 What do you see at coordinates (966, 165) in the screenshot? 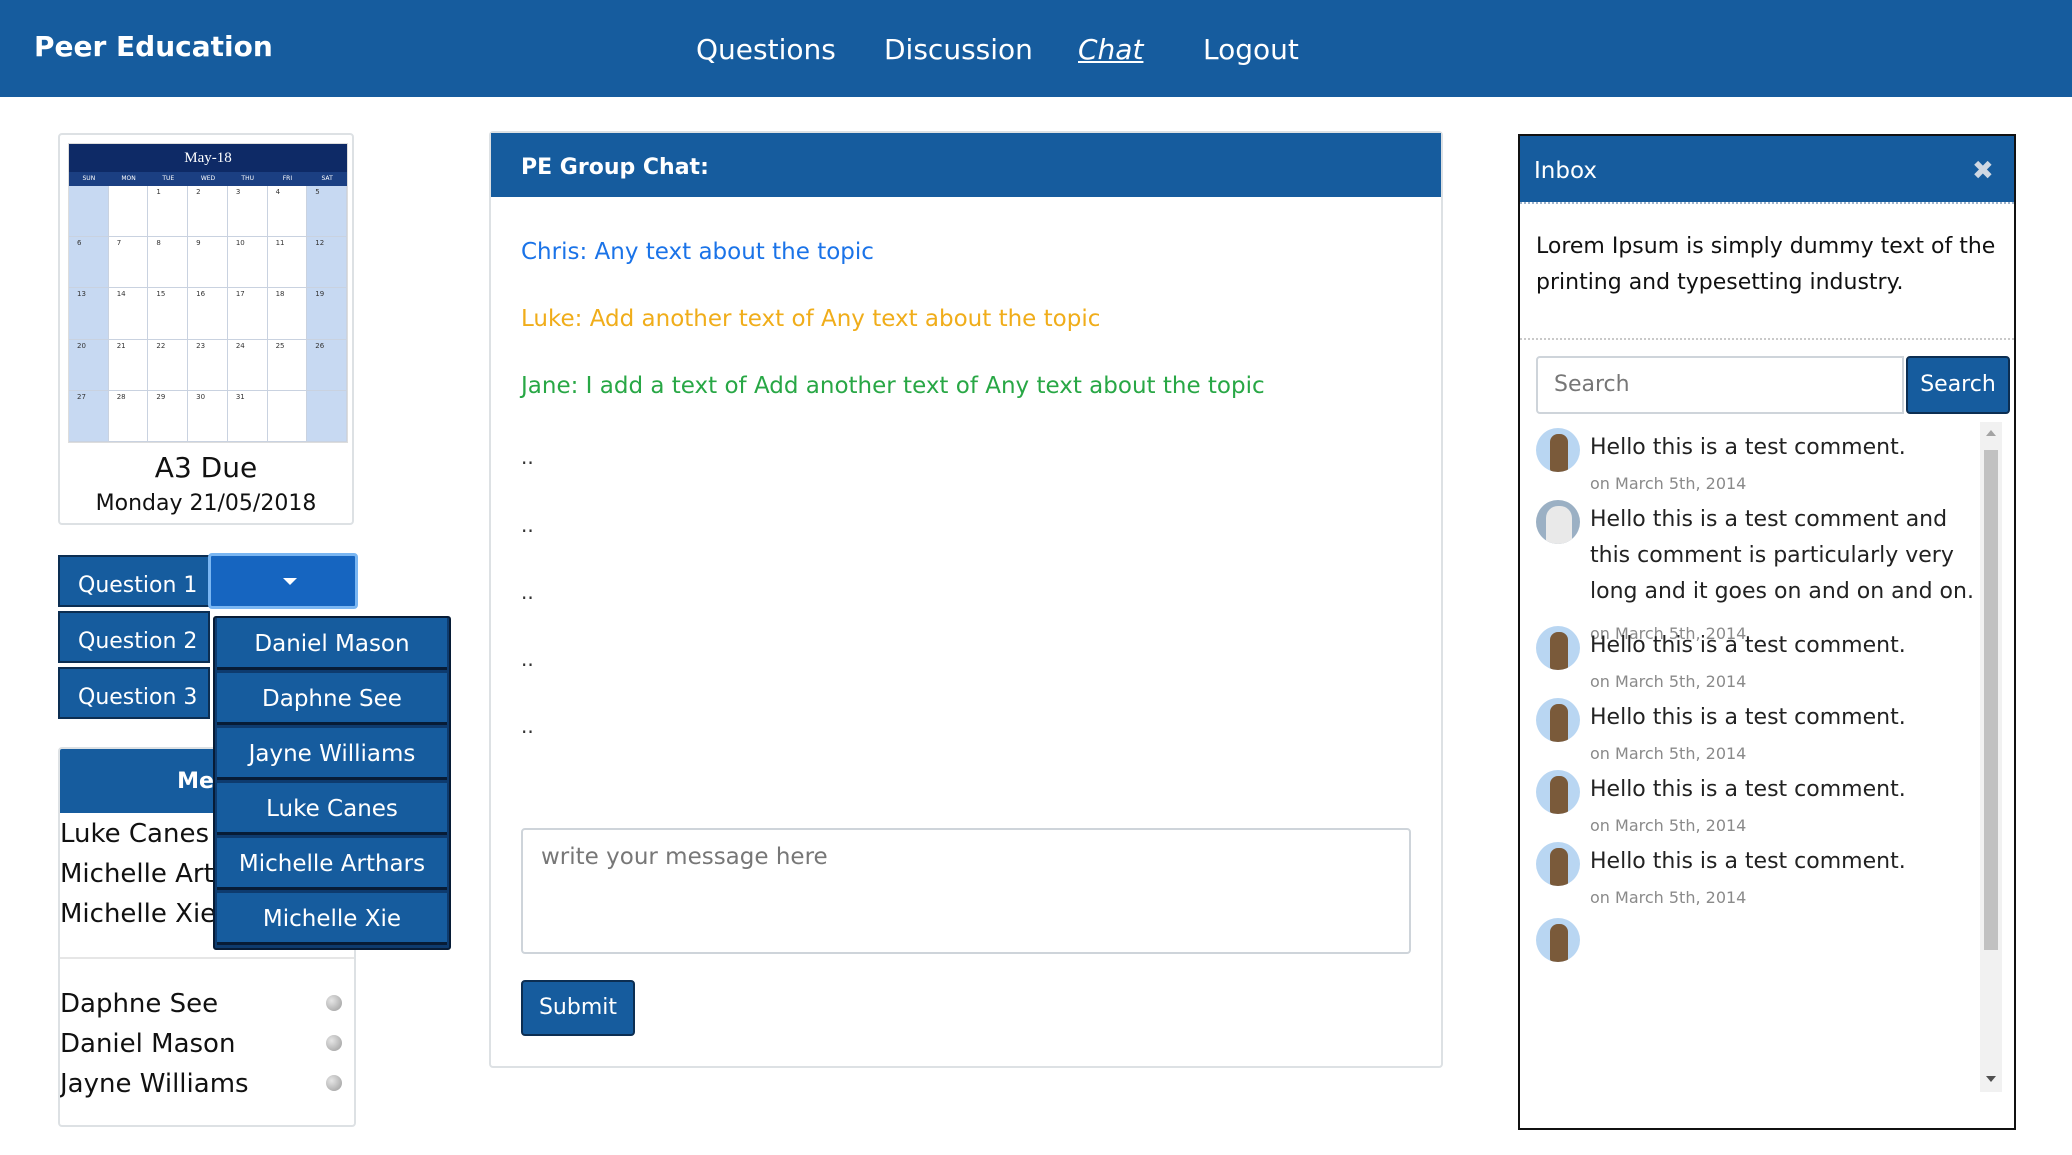
I see `chat-title: PE Group Chat:` at bounding box center [966, 165].